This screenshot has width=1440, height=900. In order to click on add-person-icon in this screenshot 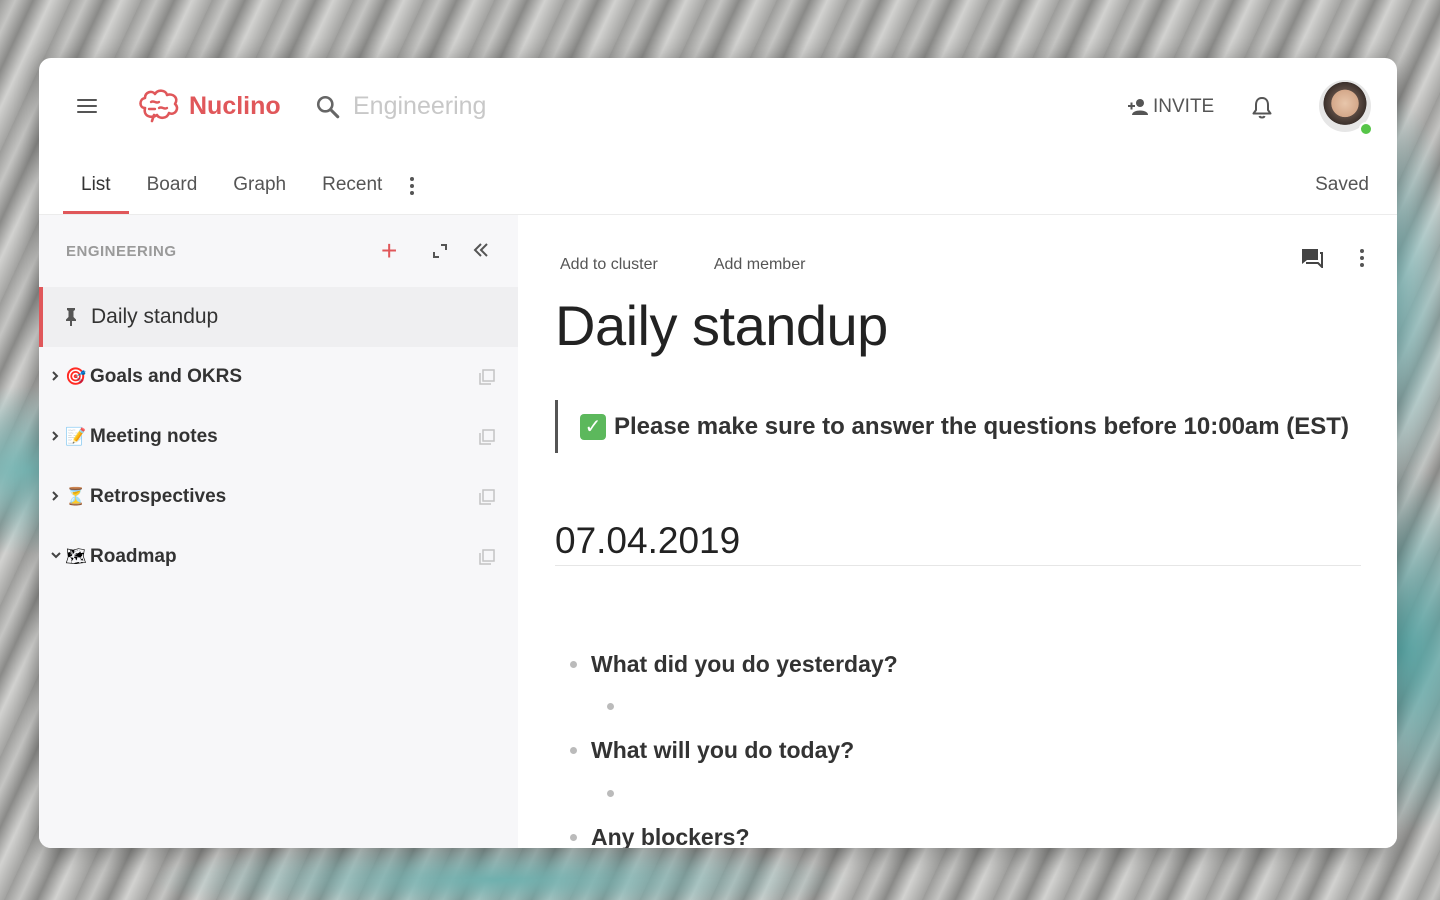, I will do `click(1138, 107)`.